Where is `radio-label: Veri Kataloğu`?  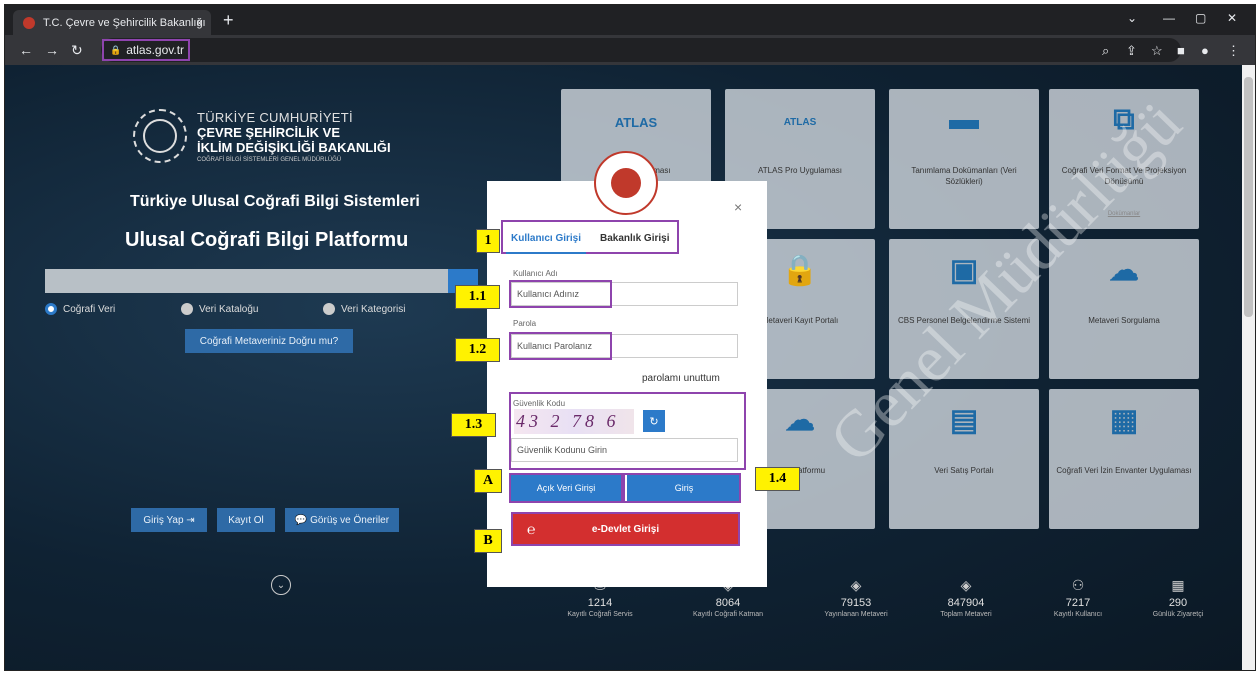 radio-label: Veri Kataloğu is located at coordinates (229, 309).